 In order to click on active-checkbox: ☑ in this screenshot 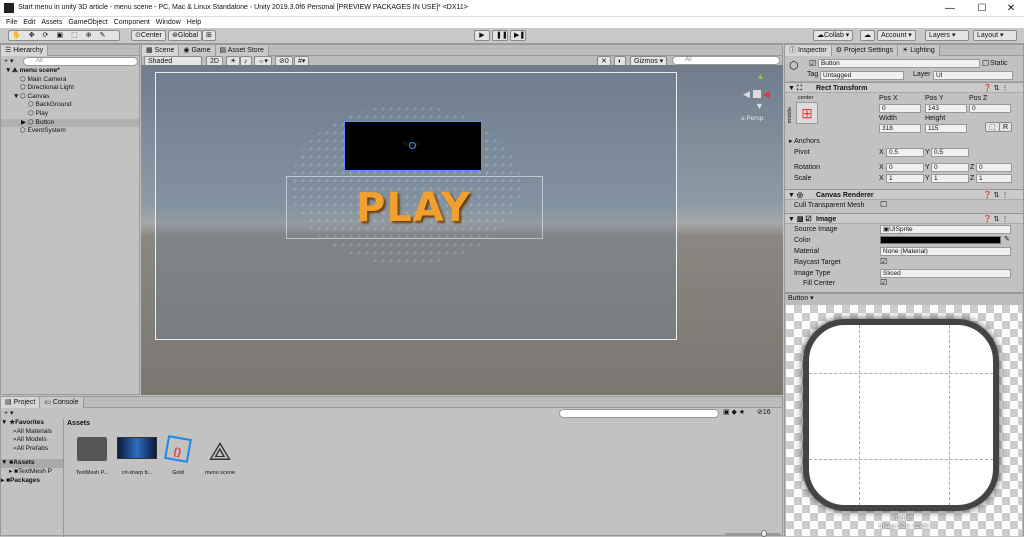, I will do `click(812, 63)`.